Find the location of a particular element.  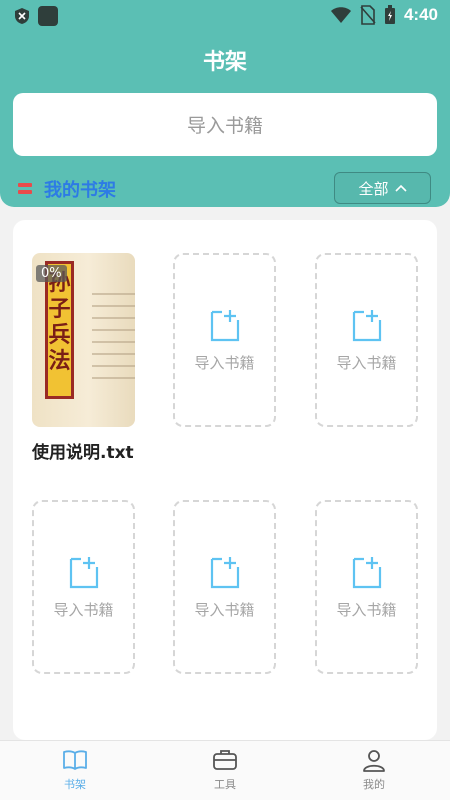

chevron-up-icon is located at coordinates (400, 188).